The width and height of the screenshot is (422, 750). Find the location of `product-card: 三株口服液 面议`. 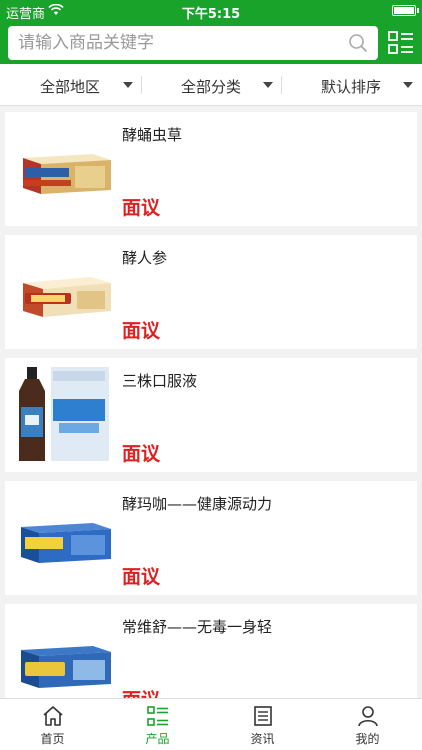

product-card: 三株口服液 面议 is located at coordinates (211, 415).